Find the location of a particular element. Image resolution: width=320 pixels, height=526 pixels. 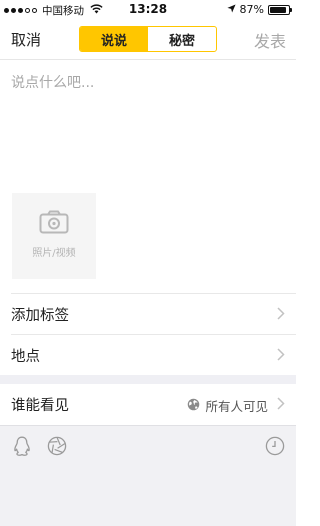

cancel-button: 取消 is located at coordinates (26, 39).